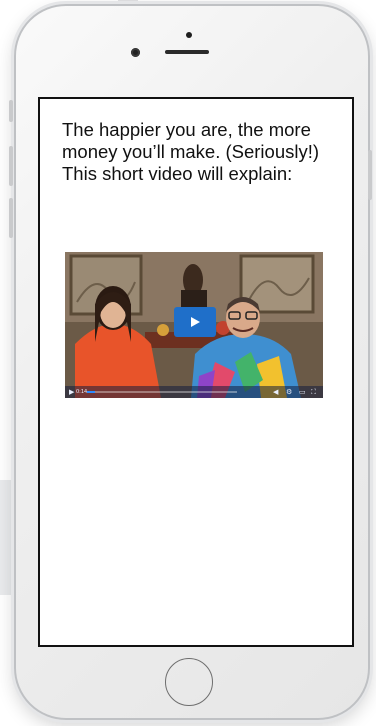 Image resolution: width=376 pixels, height=726 pixels. Describe the element at coordinates (11, 218) in the screenshot. I see `phone-volume-down` at that location.